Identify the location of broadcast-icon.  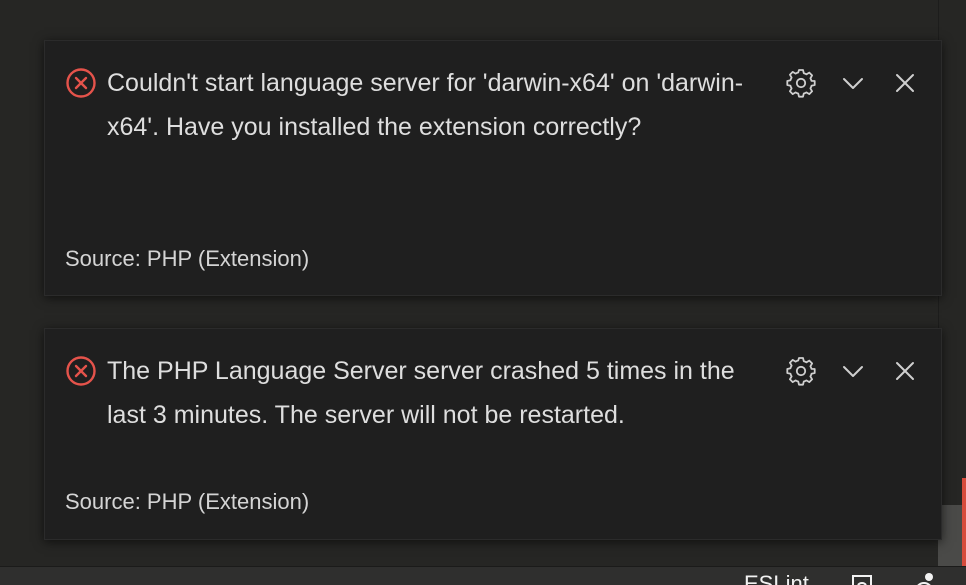
(863, 579).